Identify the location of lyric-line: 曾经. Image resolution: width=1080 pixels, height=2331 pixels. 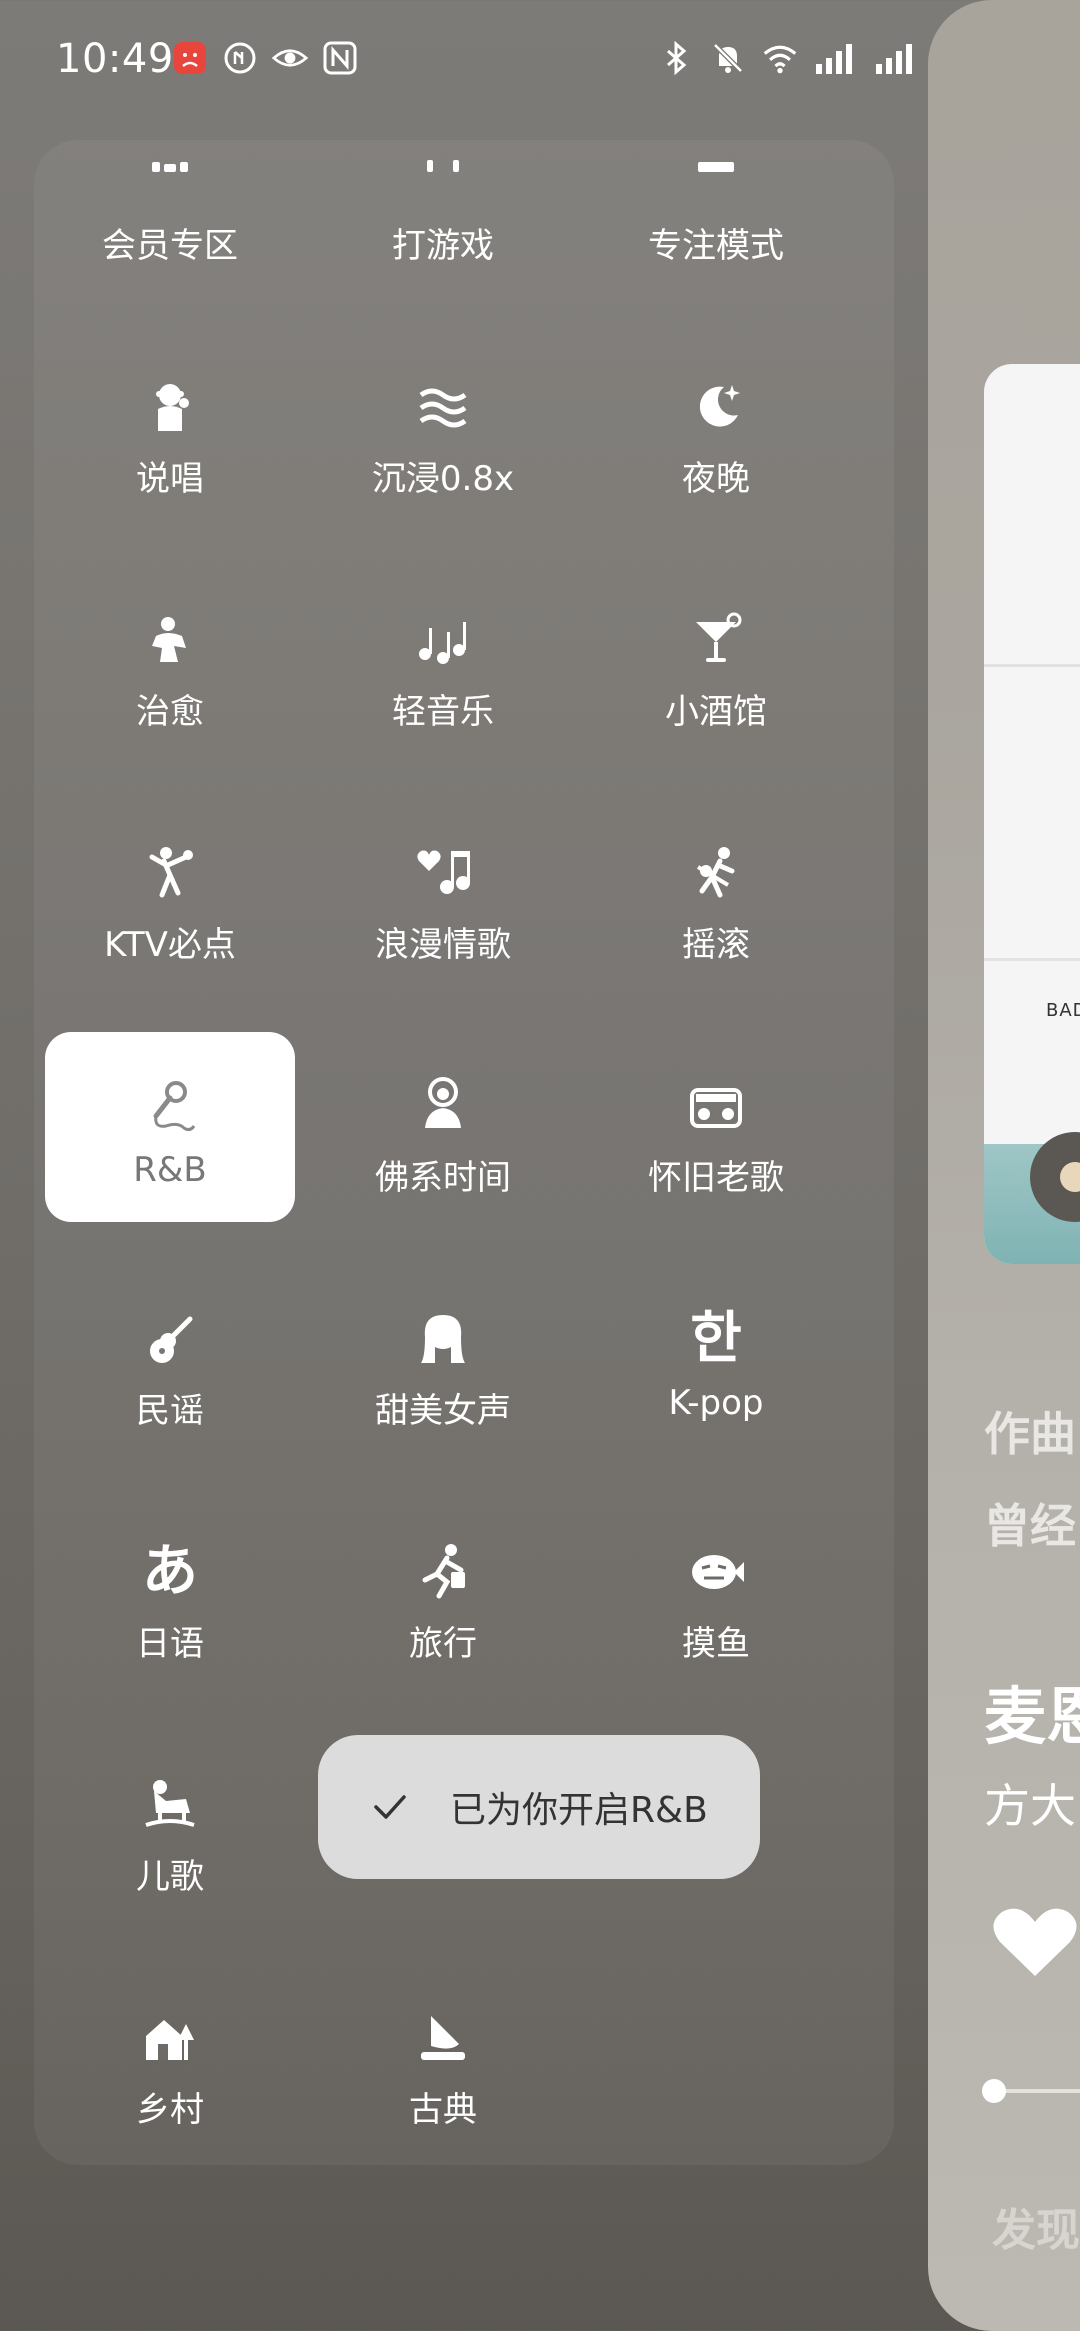
(1030, 1526).